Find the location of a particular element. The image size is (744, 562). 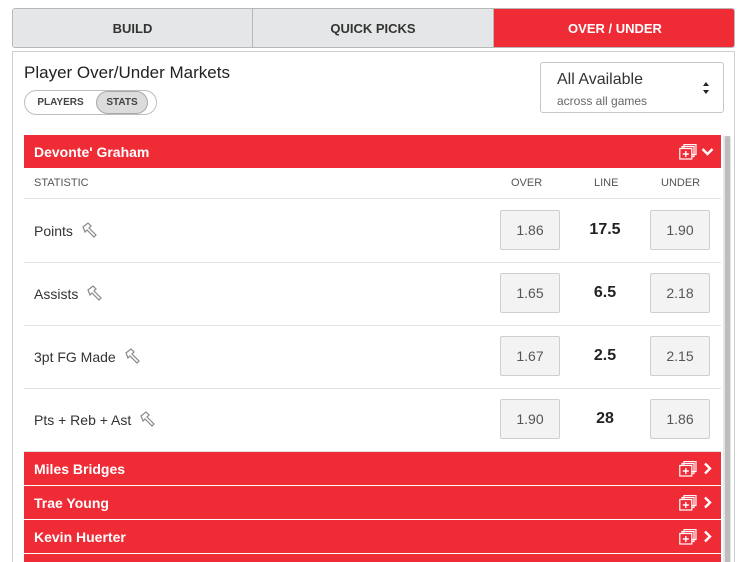

player-header-miles-bridges: Miles Bridges is located at coordinates (372, 468).